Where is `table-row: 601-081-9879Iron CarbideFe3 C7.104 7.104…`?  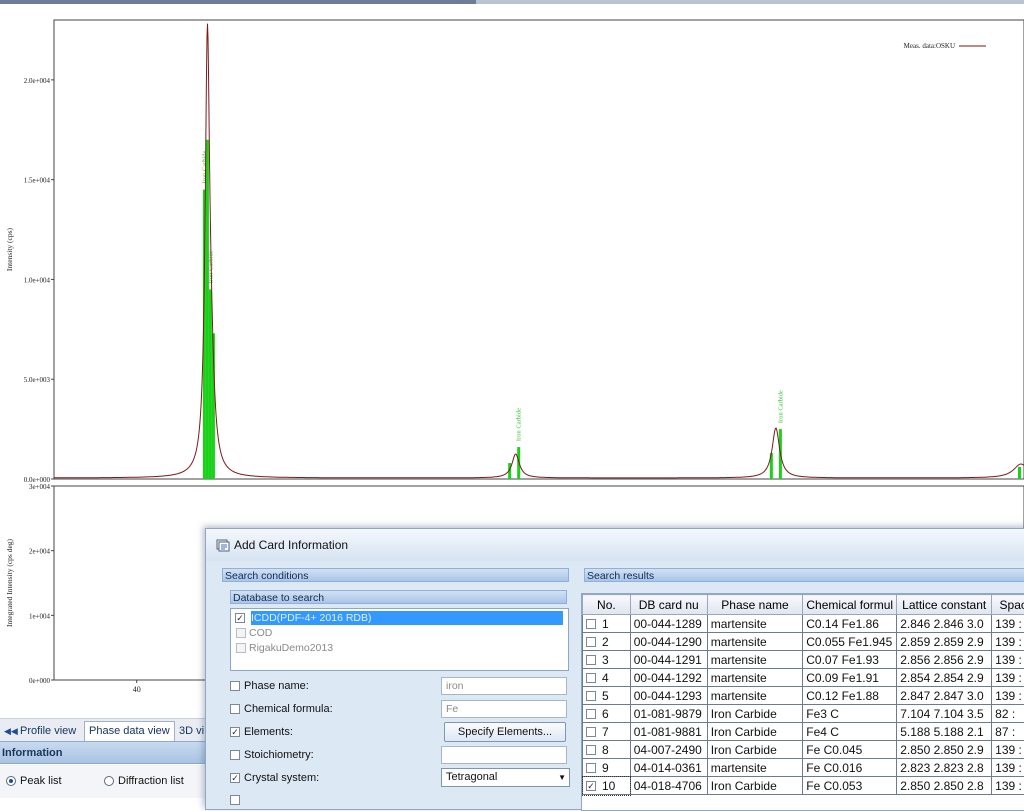 table-row: 601-081-9879Iron CarbideFe3 C7.104 7.104… is located at coordinates (803, 714).